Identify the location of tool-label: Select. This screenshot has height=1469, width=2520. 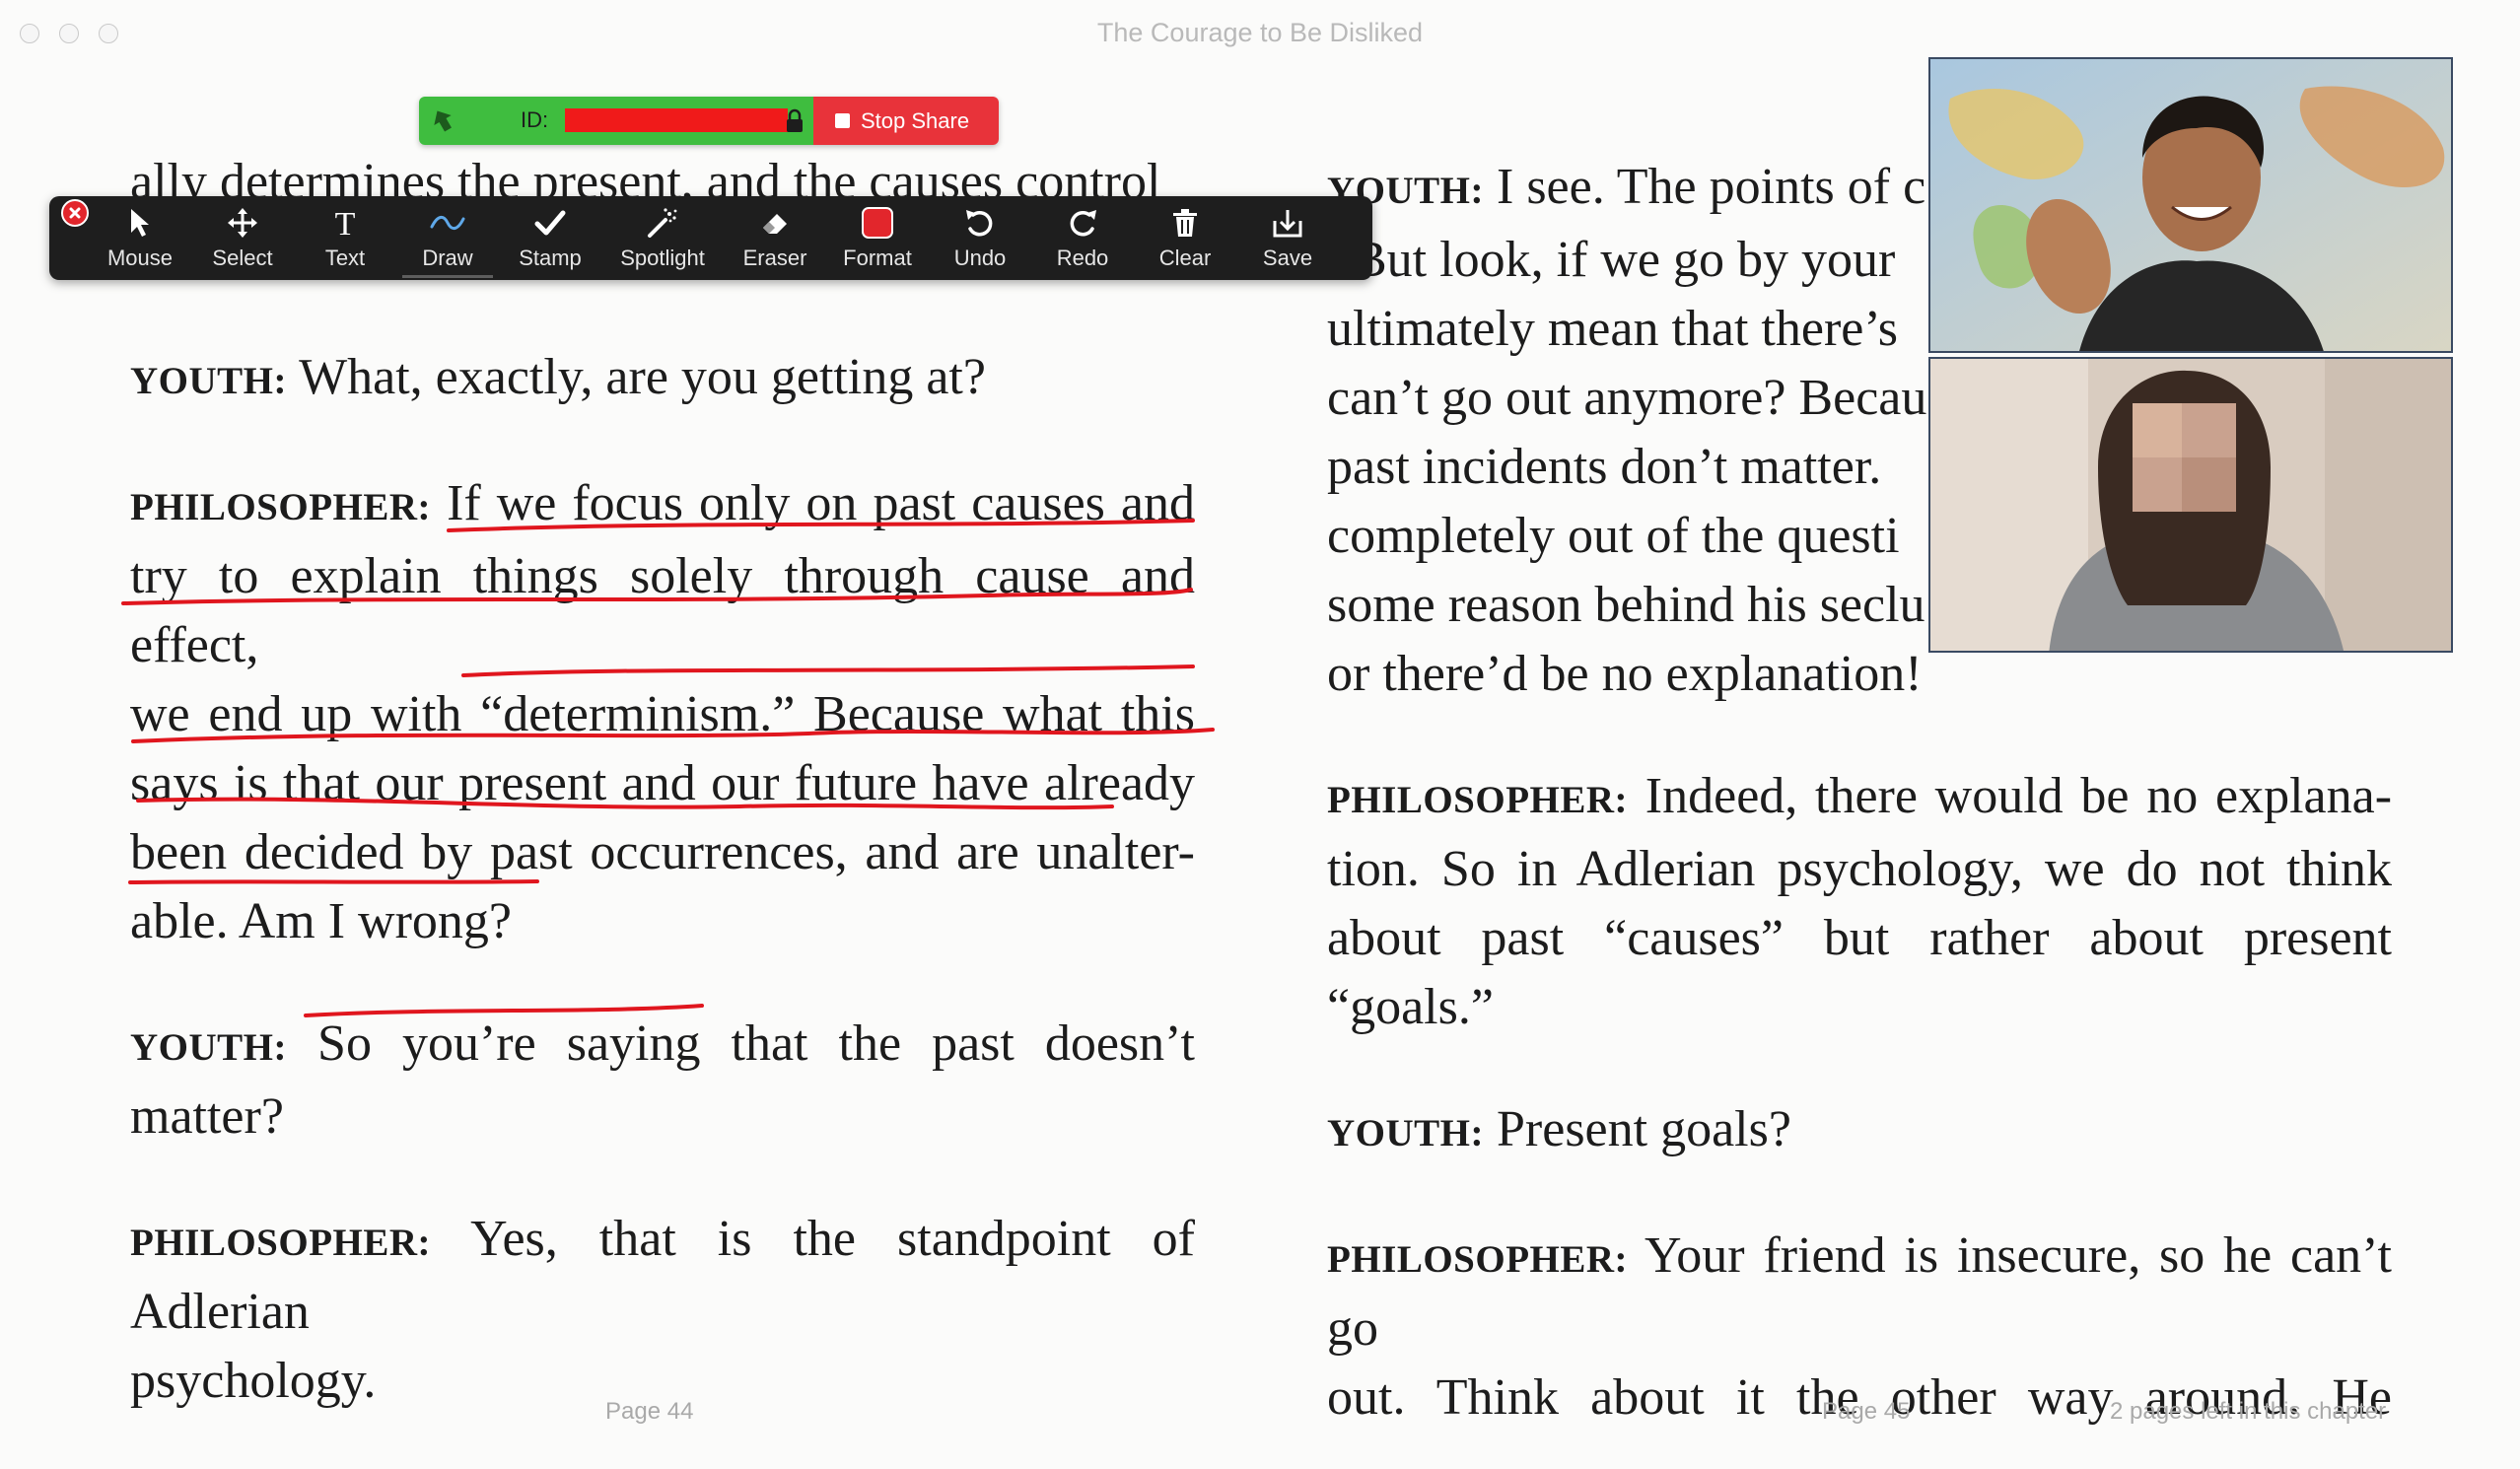
(242, 257).